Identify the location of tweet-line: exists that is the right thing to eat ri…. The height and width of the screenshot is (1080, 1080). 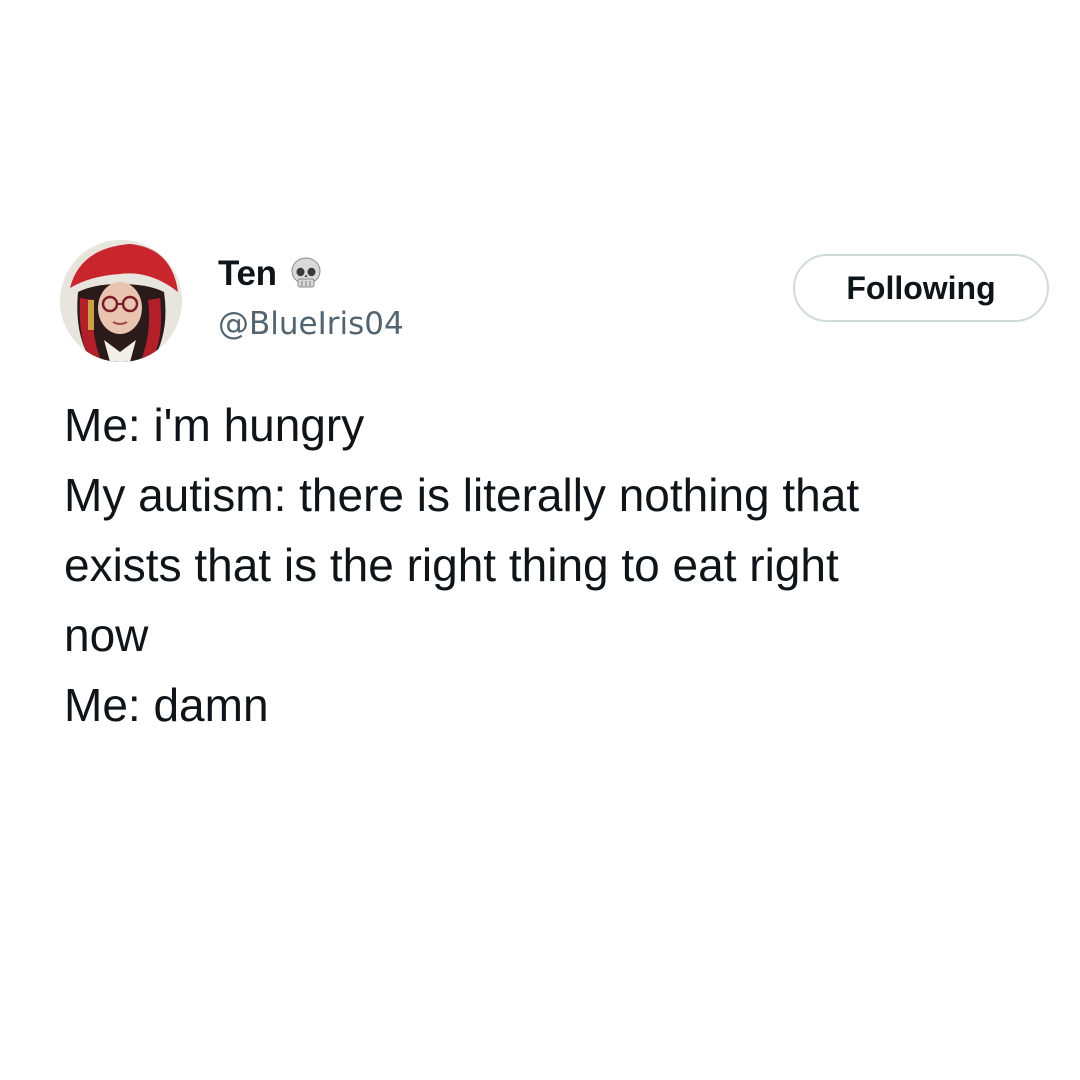
(451, 565).